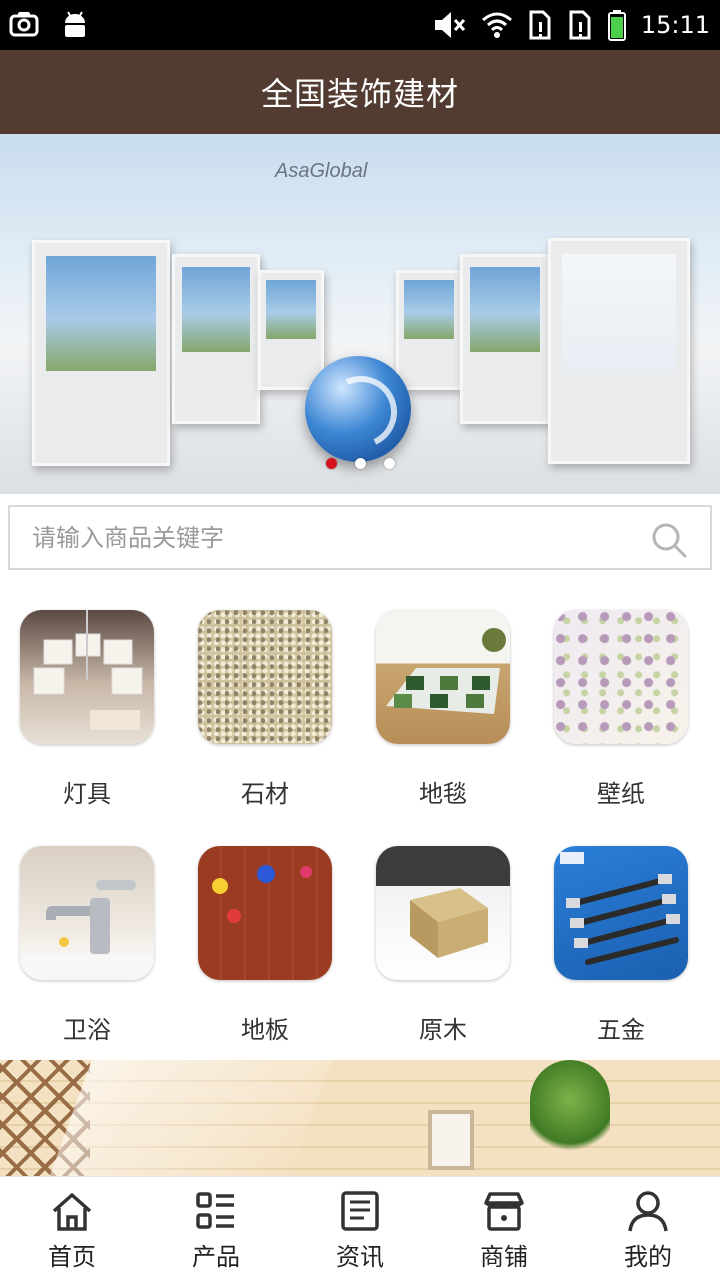 This screenshot has height=1280, width=720. I want to click on category-label: 地毯, so click(443, 794).